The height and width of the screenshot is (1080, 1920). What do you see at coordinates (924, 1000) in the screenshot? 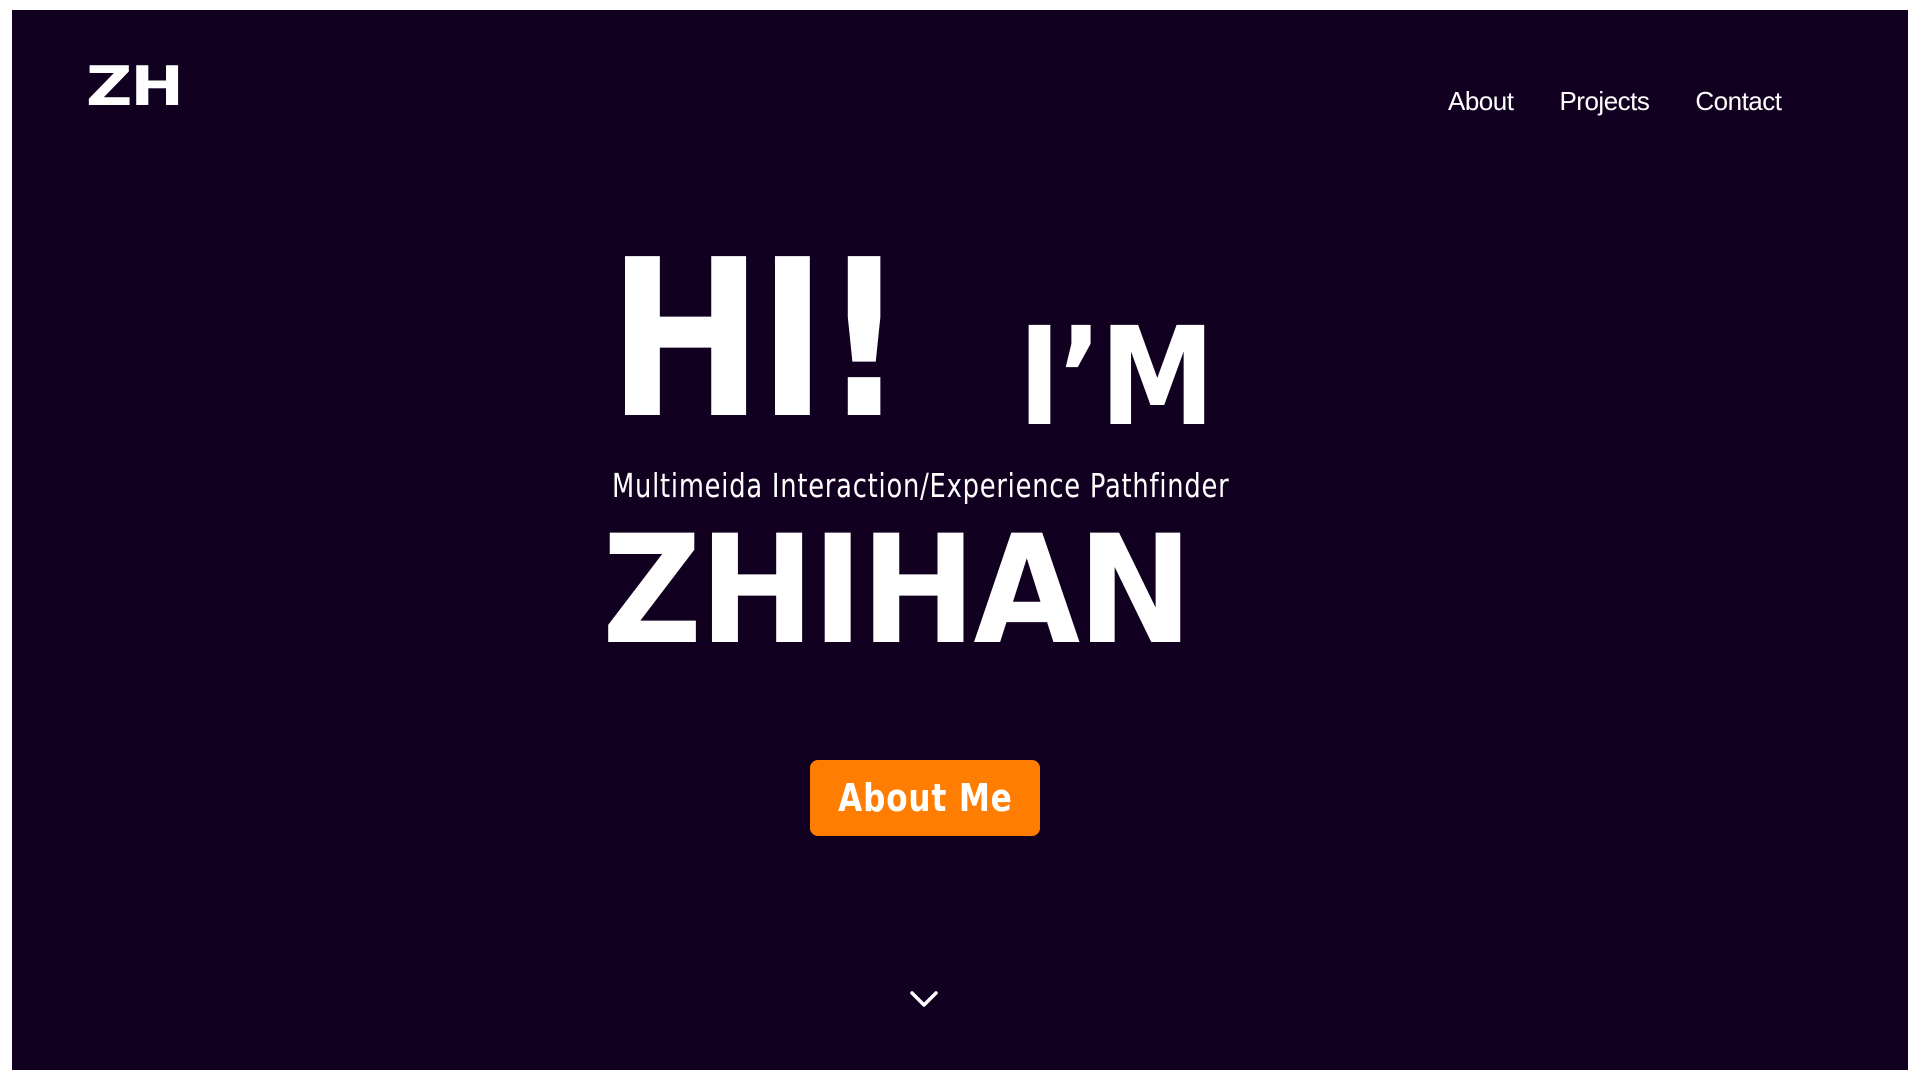
I see `chevron-down-icon` at bounding box center [924, 1000].